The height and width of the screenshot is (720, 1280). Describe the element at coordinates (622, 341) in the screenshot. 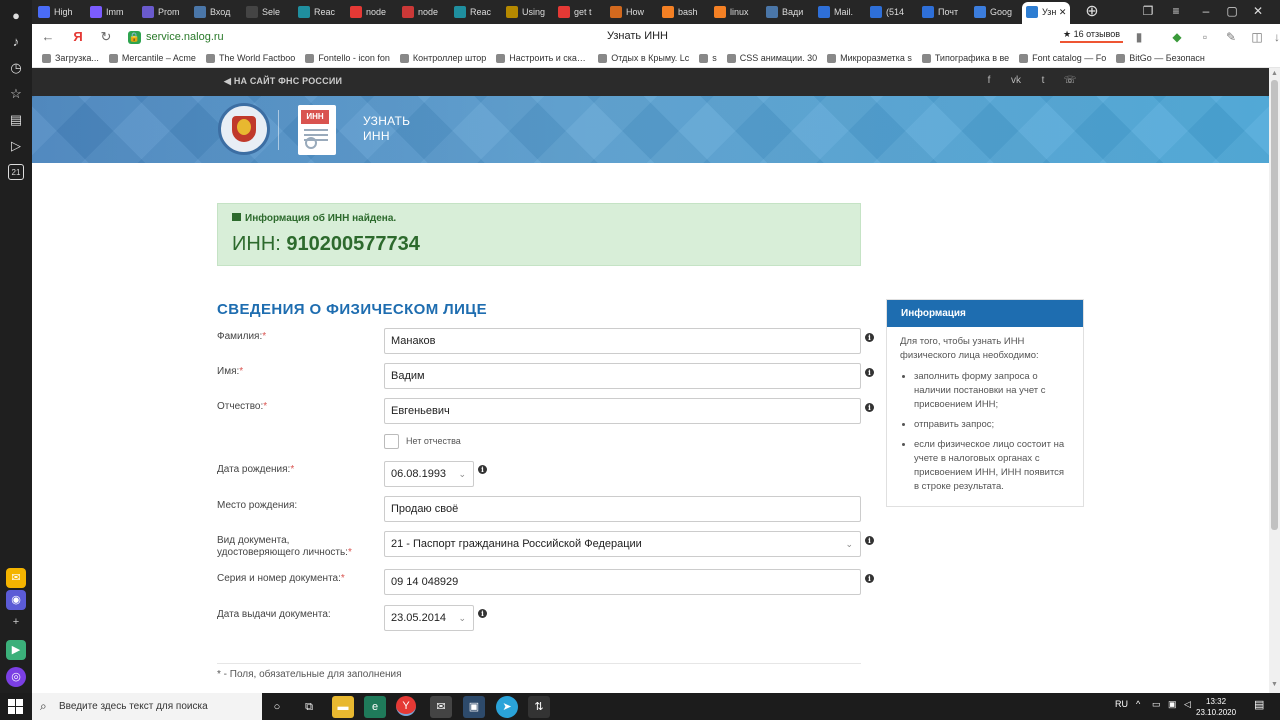

I see `surname-field: Манаков` at that location.